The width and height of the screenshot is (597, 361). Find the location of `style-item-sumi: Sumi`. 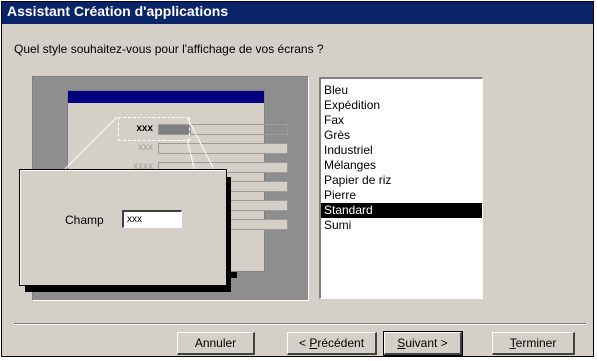

style-item-sumi: Sumi is located at coordinates (401, 225).